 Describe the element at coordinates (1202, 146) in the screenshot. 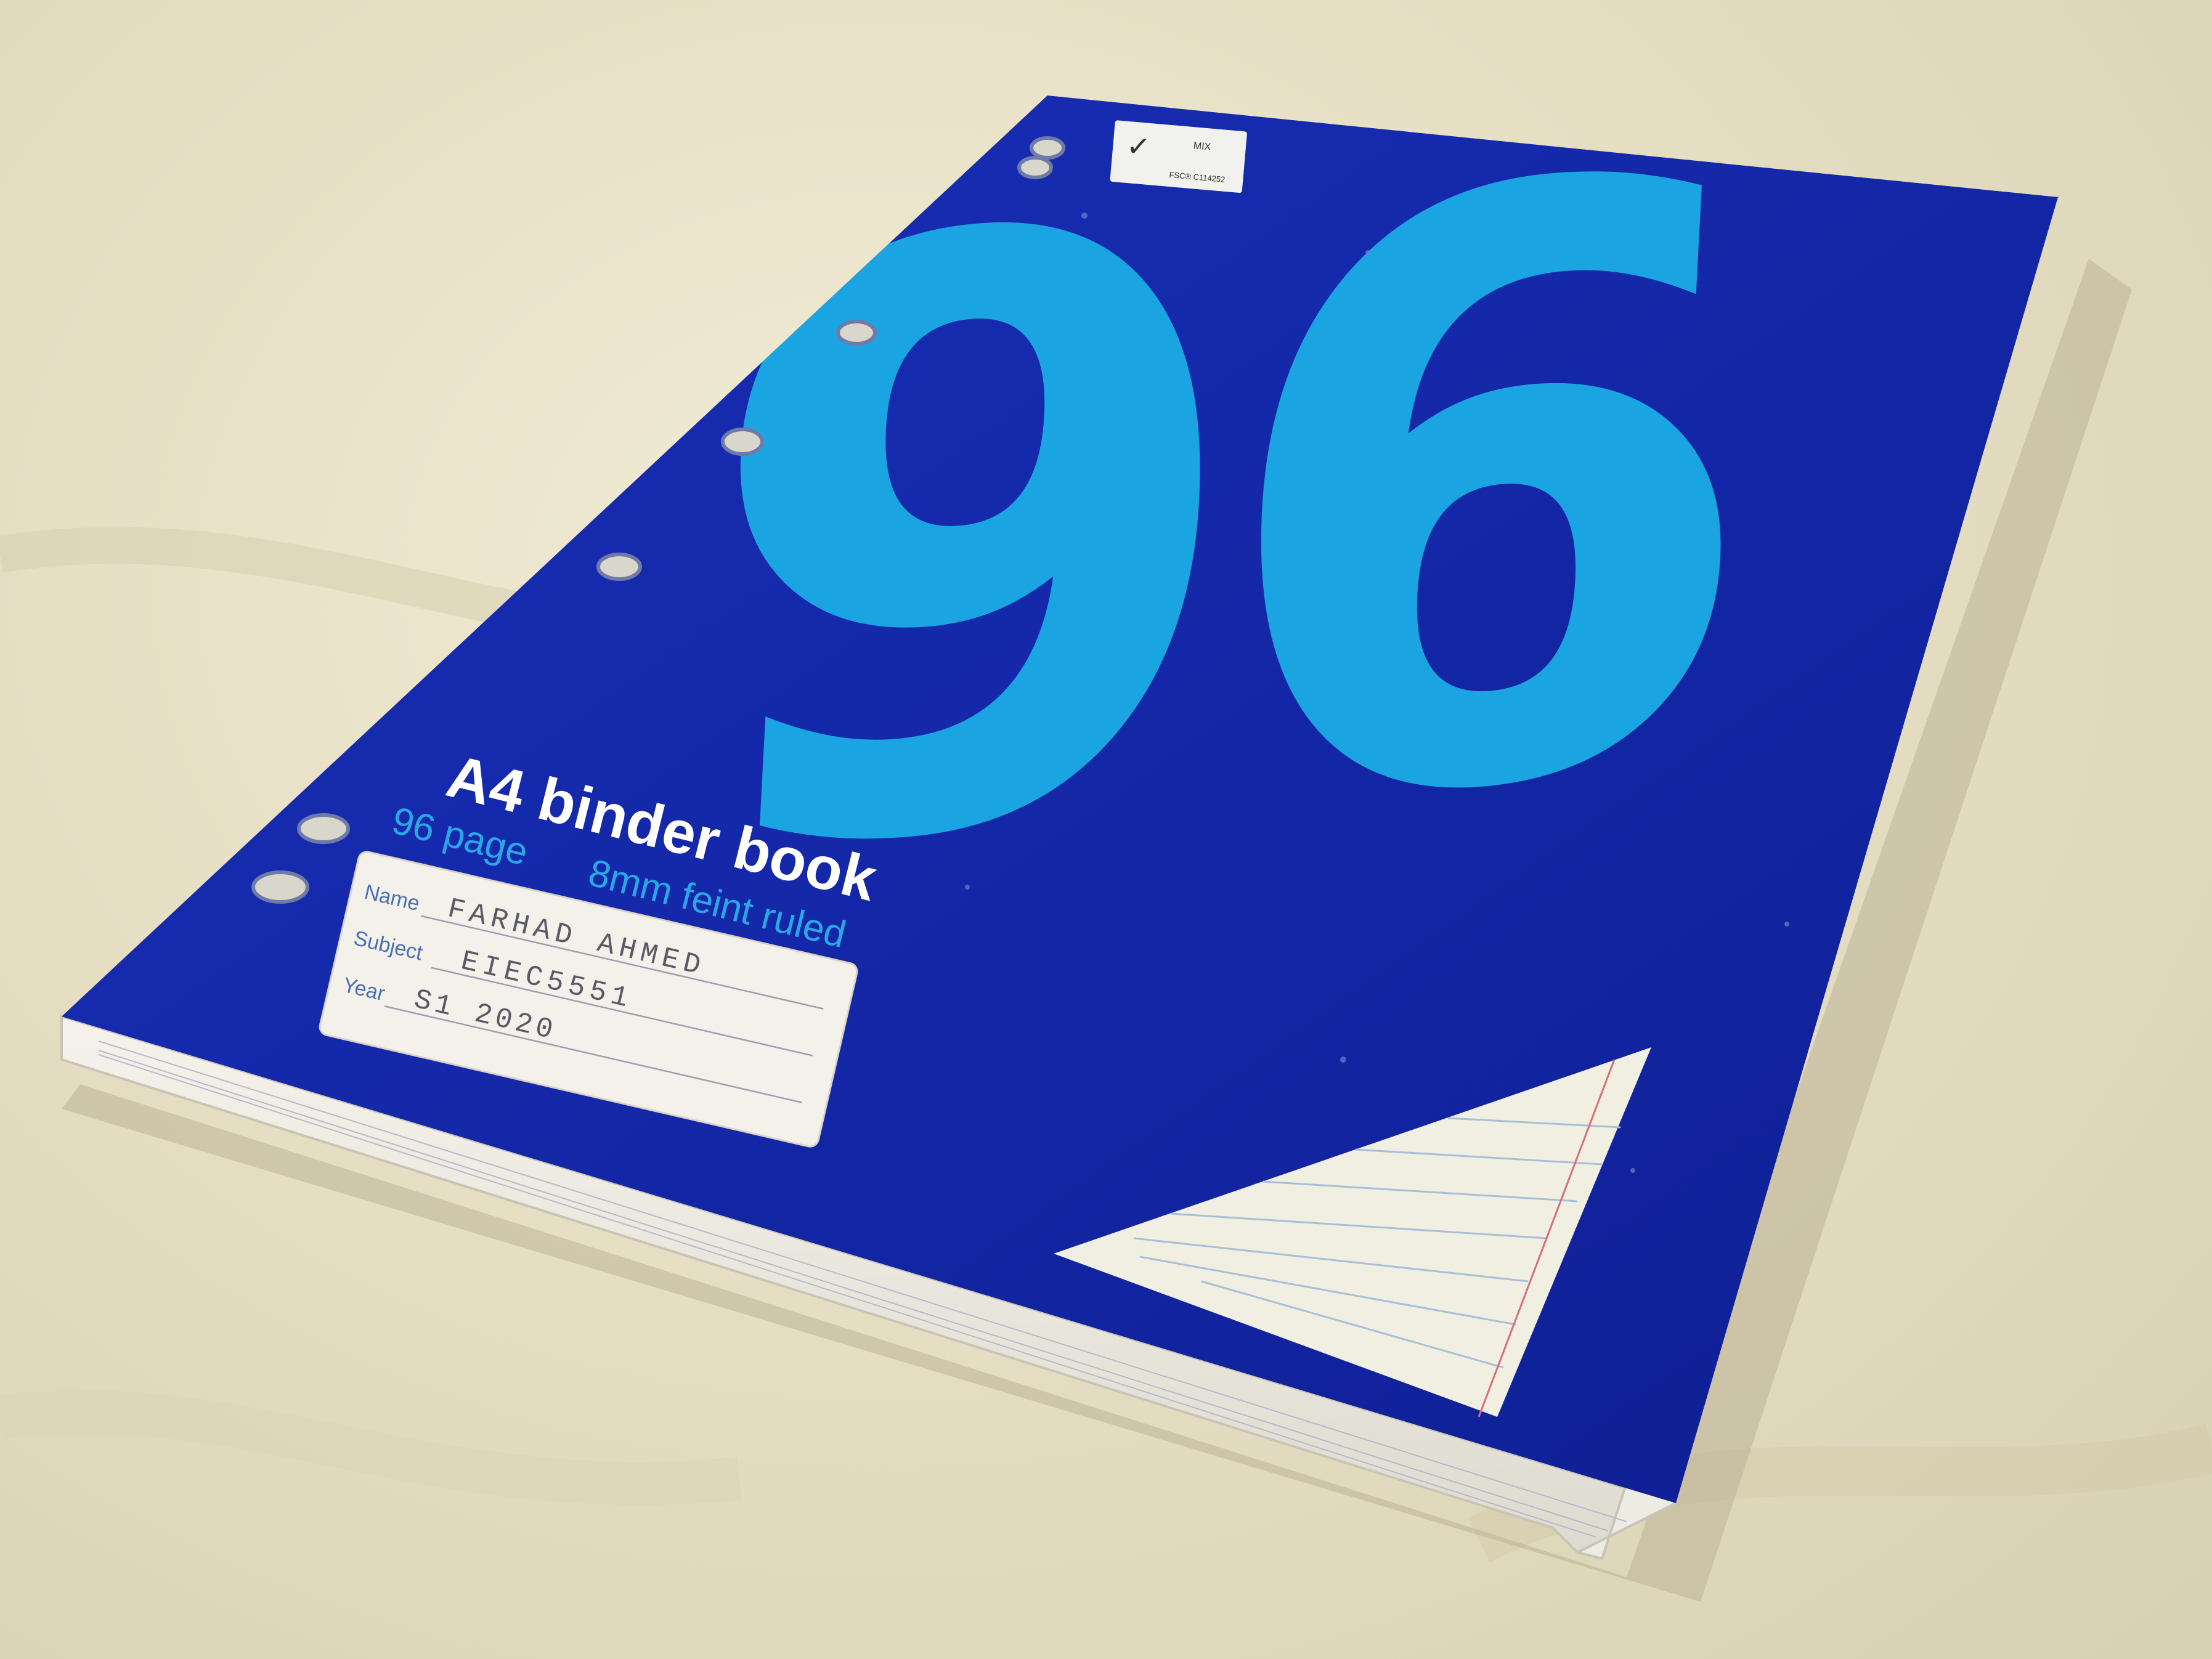

I see `fsc-mix-label: MIX` at that location.